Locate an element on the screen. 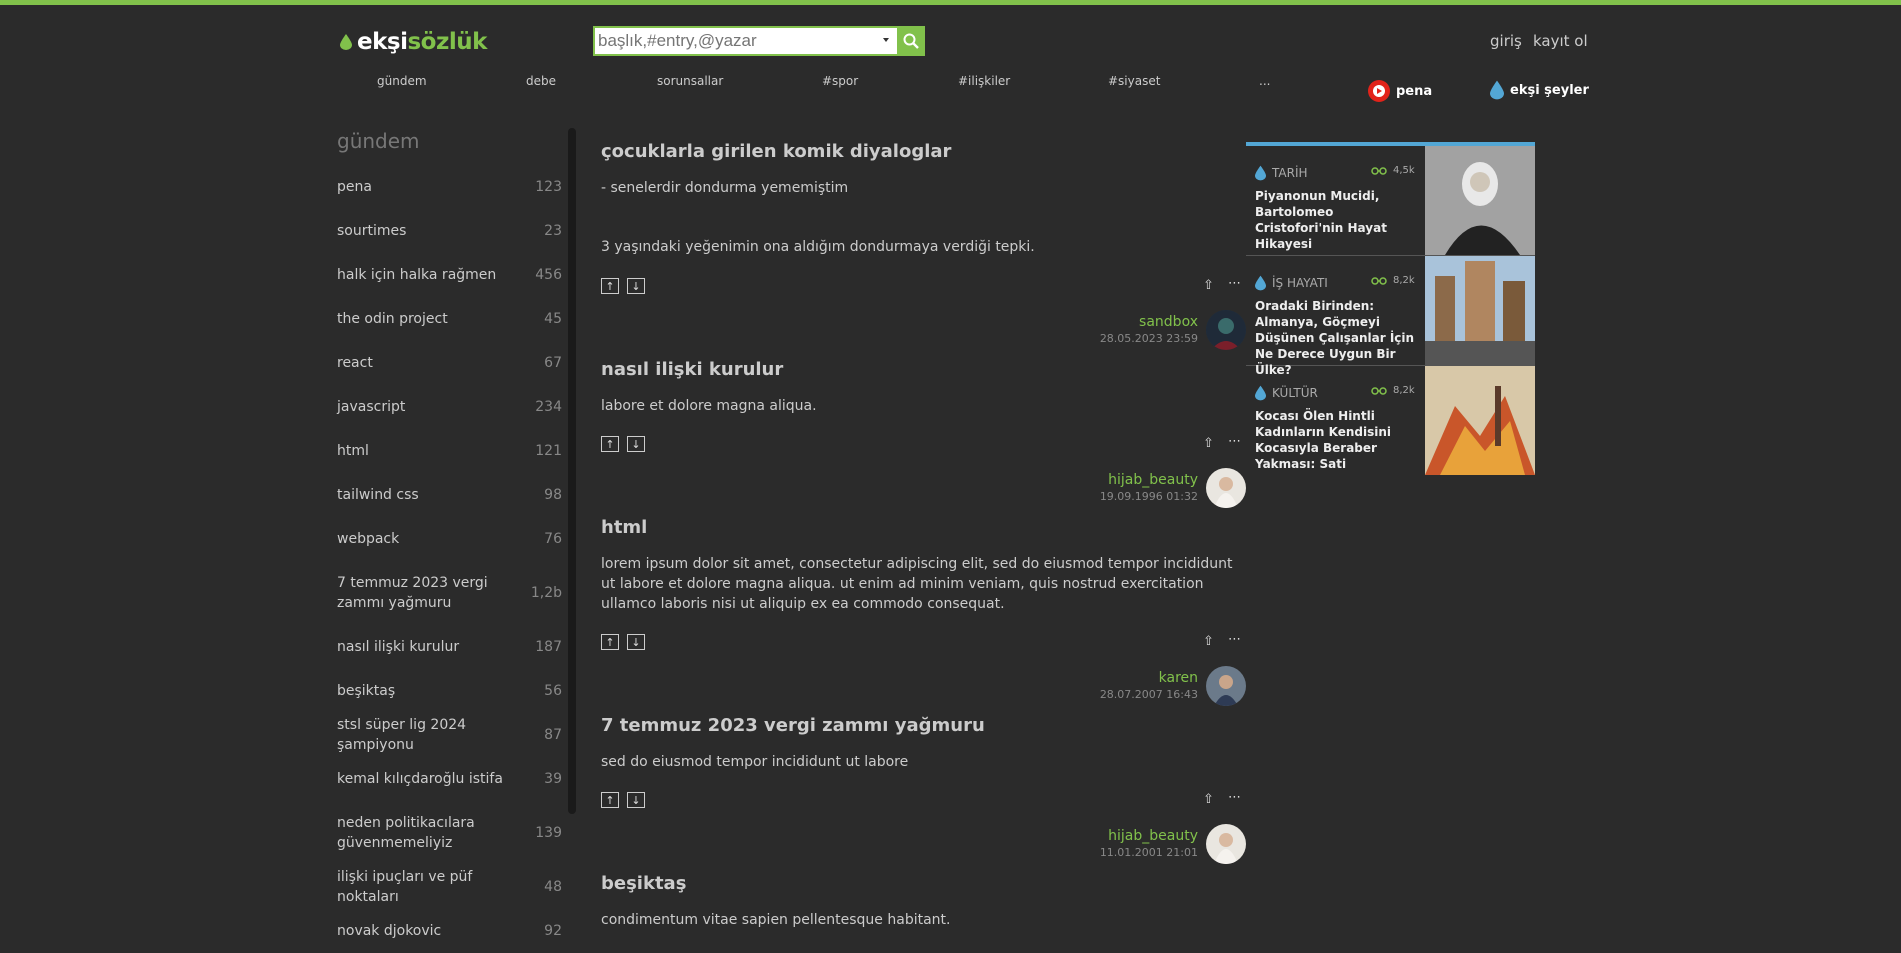 Image resolution: width=1901 pixels, height=953 pixels. sidebar-item: novak djokovic 92 is located at coordinates (449, 931).